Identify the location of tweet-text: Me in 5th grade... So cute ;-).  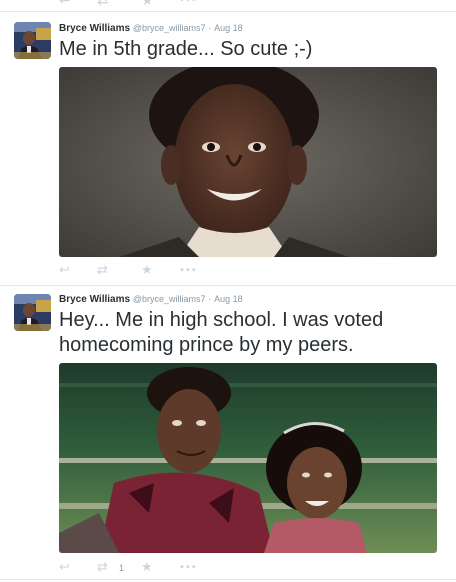
(186, 49).